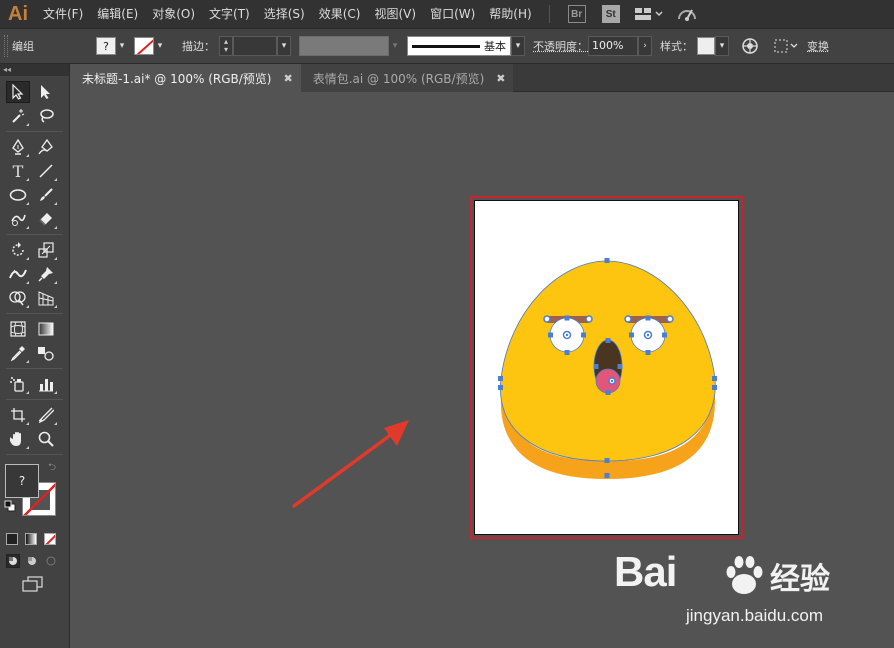 The image size is (894, 648). Describe the element at coordinates (395, 46) in the screenshot. I see `profile-dropdown-icon: ▾` at that location.